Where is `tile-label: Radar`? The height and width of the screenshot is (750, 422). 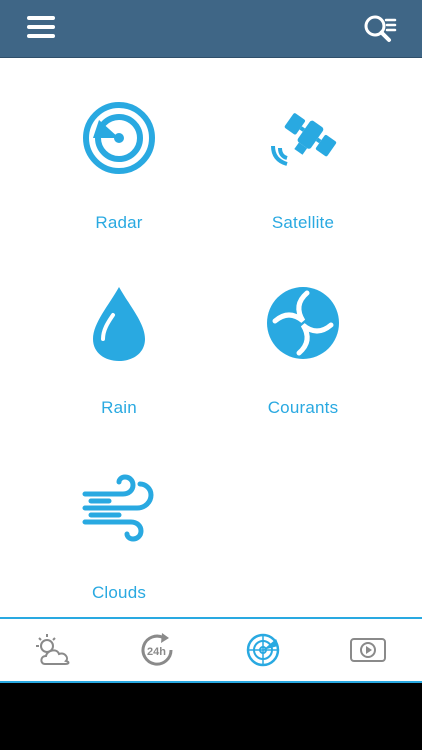 tile-label: Radar is located at coordinates (119, 222).